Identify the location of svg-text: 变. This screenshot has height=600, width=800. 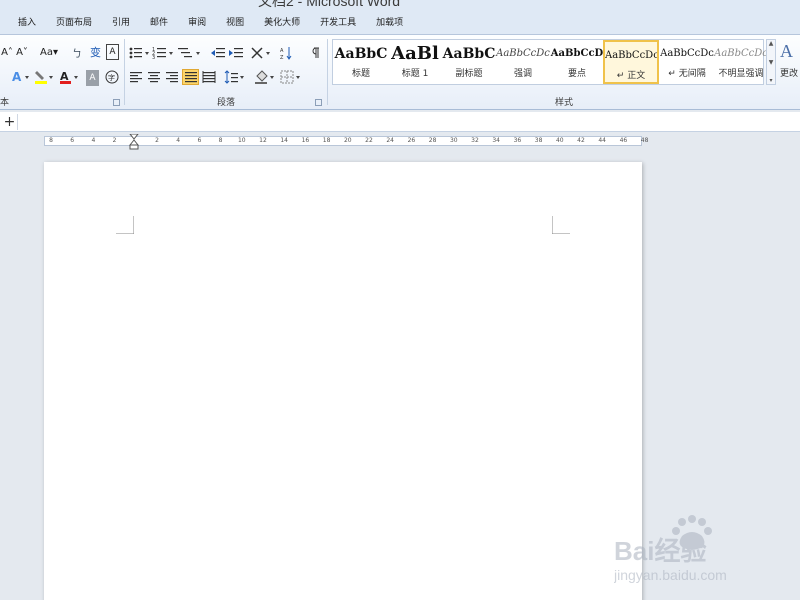
(95, 52).